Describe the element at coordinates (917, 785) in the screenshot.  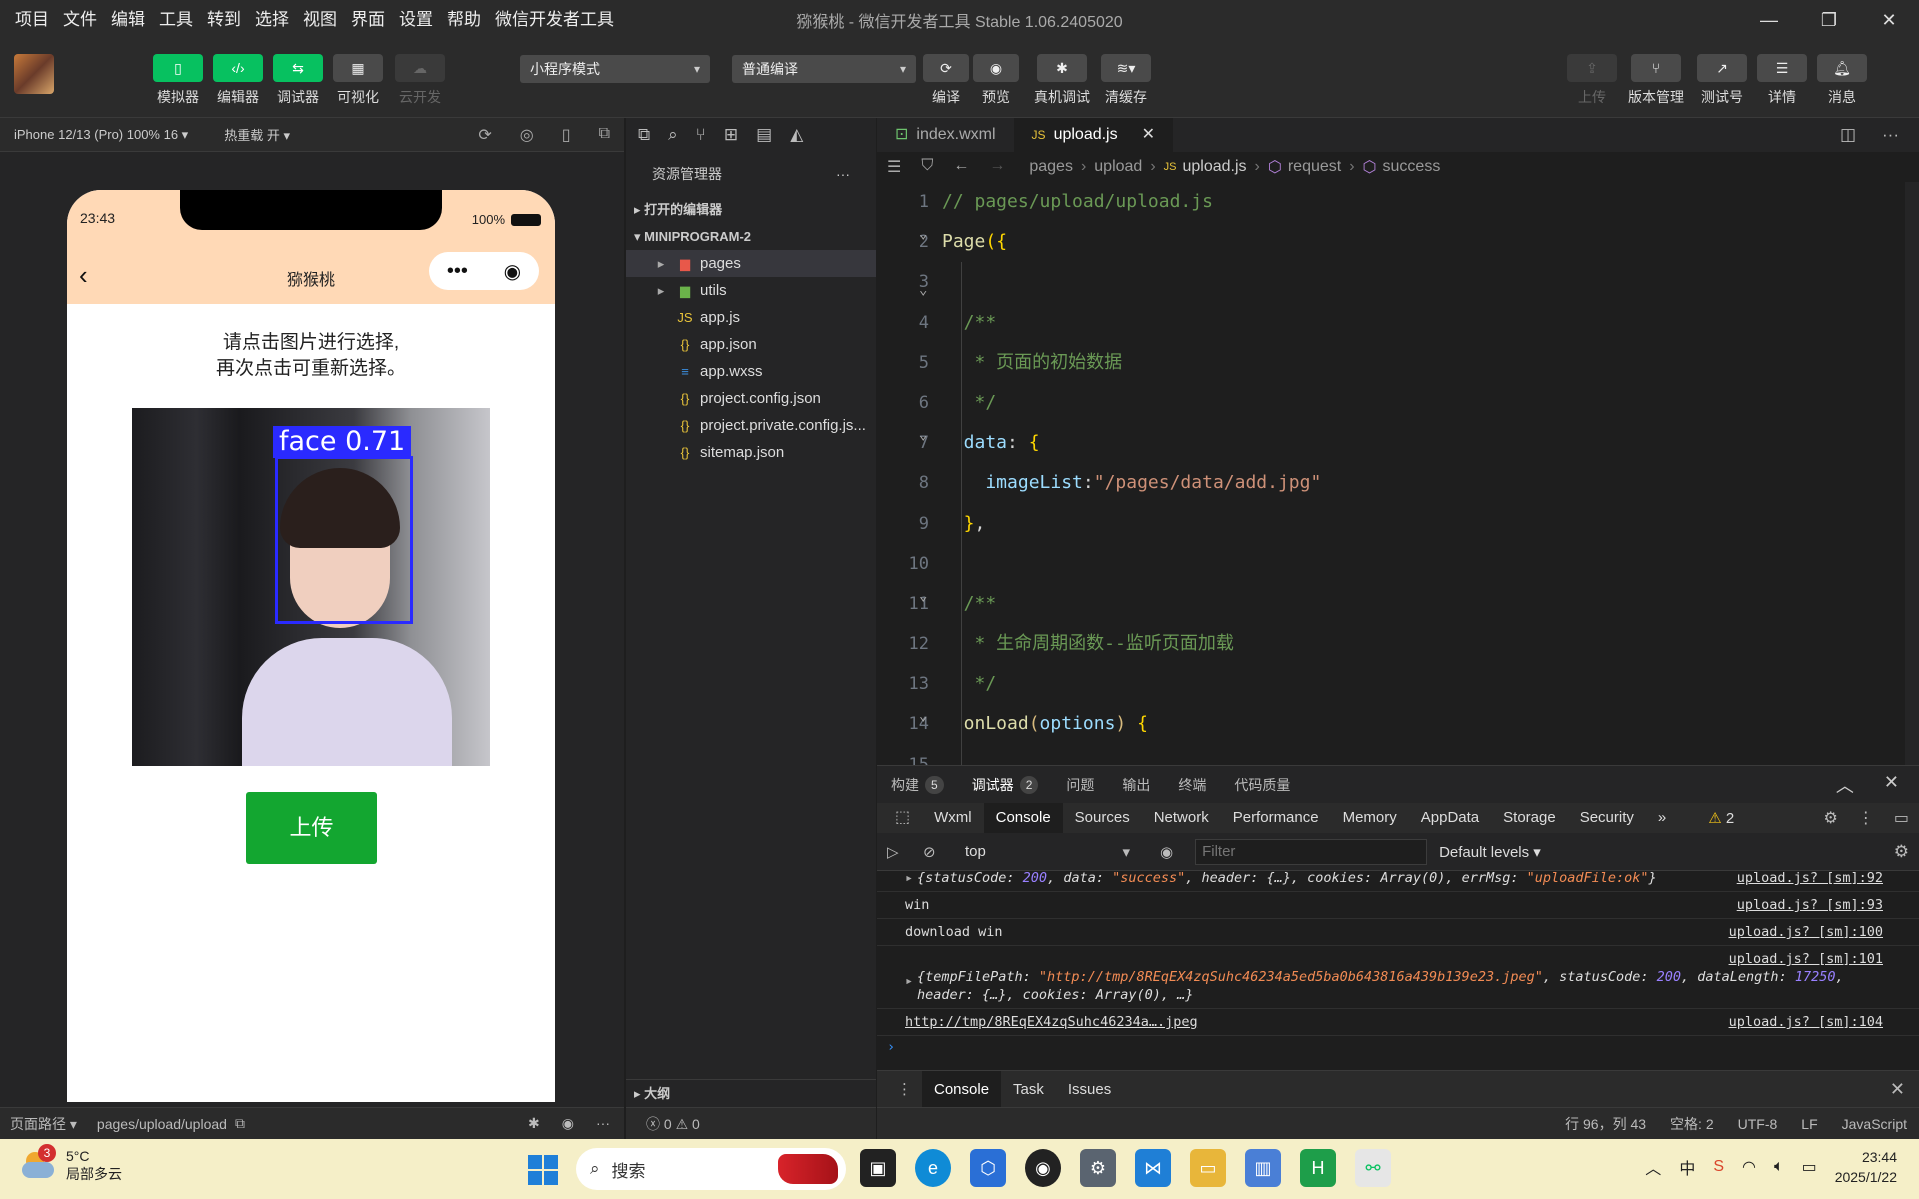
I see `panel-tab-build: 构建 5` at that location.